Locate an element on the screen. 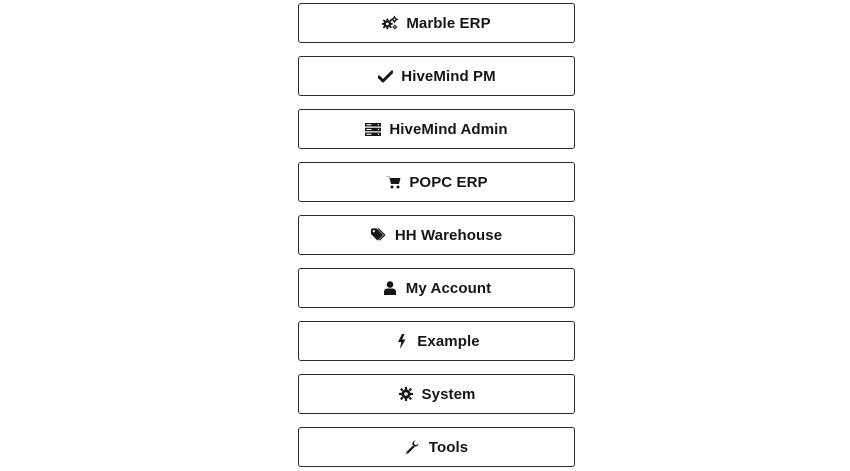 This screenshot has width=850, height=471. popc-erp-button: POPC ERP is located at coordinates (436, 182).